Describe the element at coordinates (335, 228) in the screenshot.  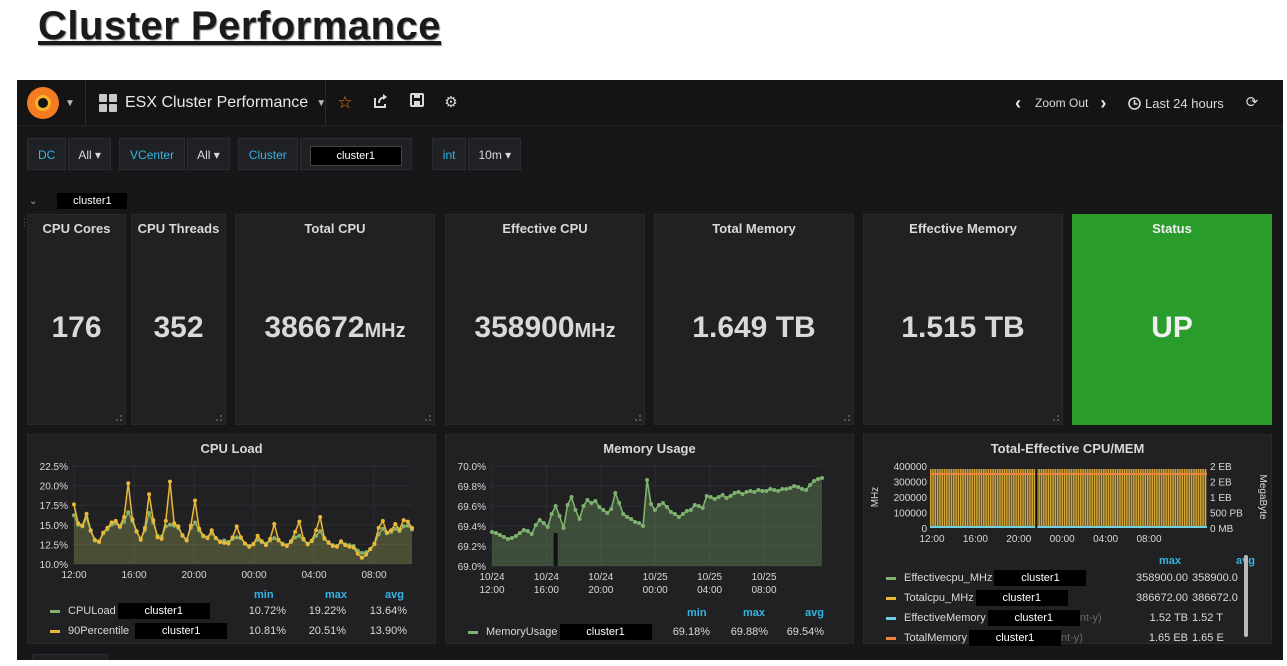
I see `panel-title: Total CPU` at that location.